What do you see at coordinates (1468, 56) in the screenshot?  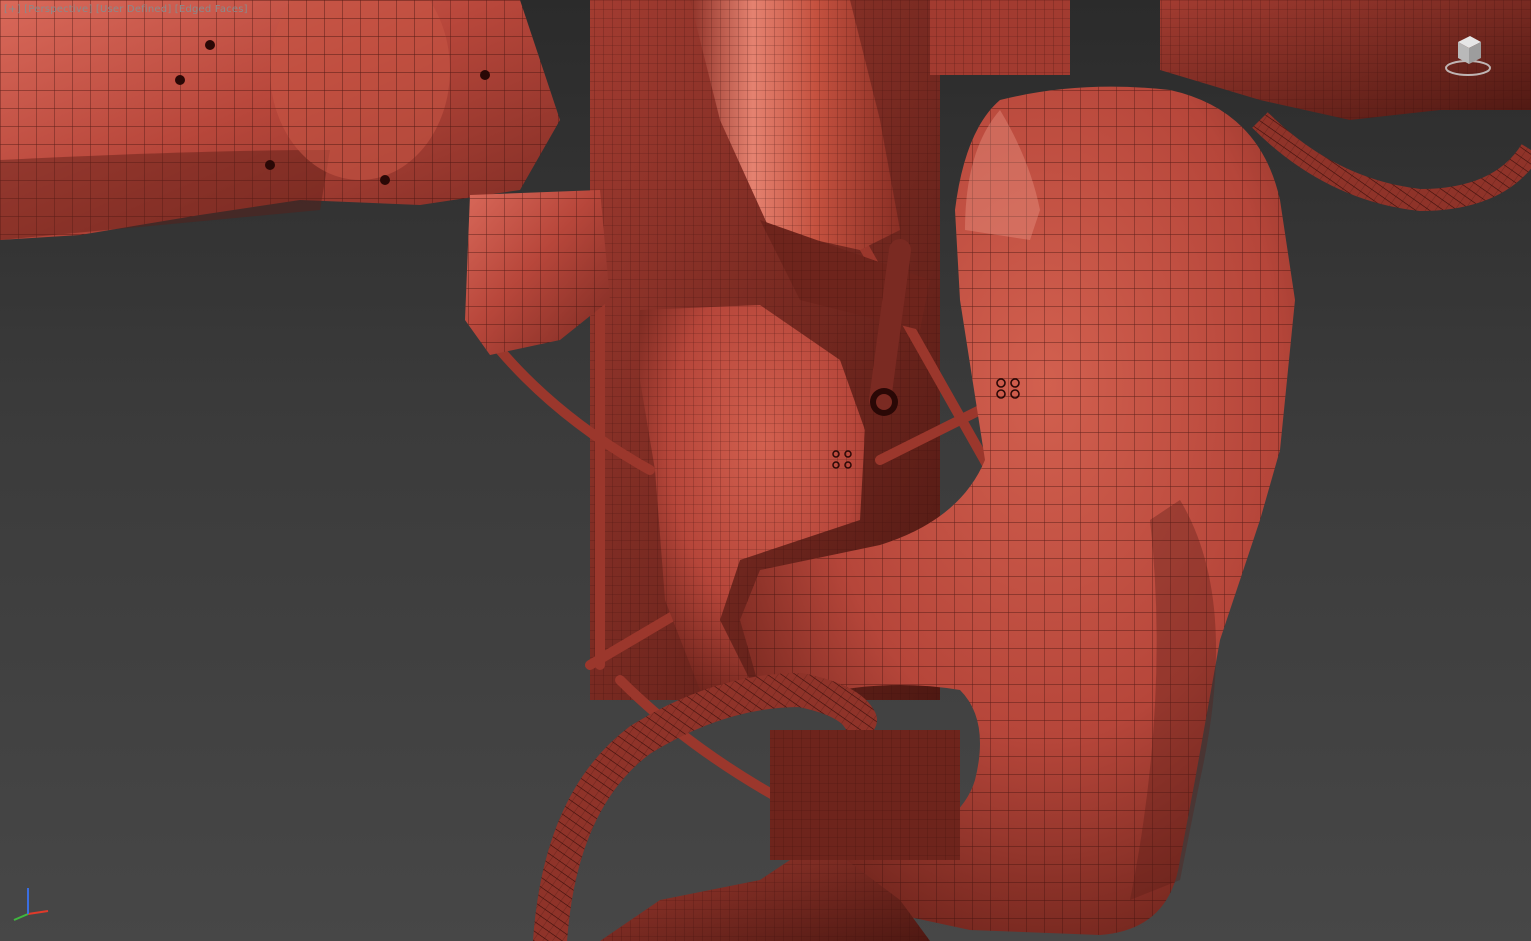 I see `view-cube-icon` at bounding box center [1468, 56].